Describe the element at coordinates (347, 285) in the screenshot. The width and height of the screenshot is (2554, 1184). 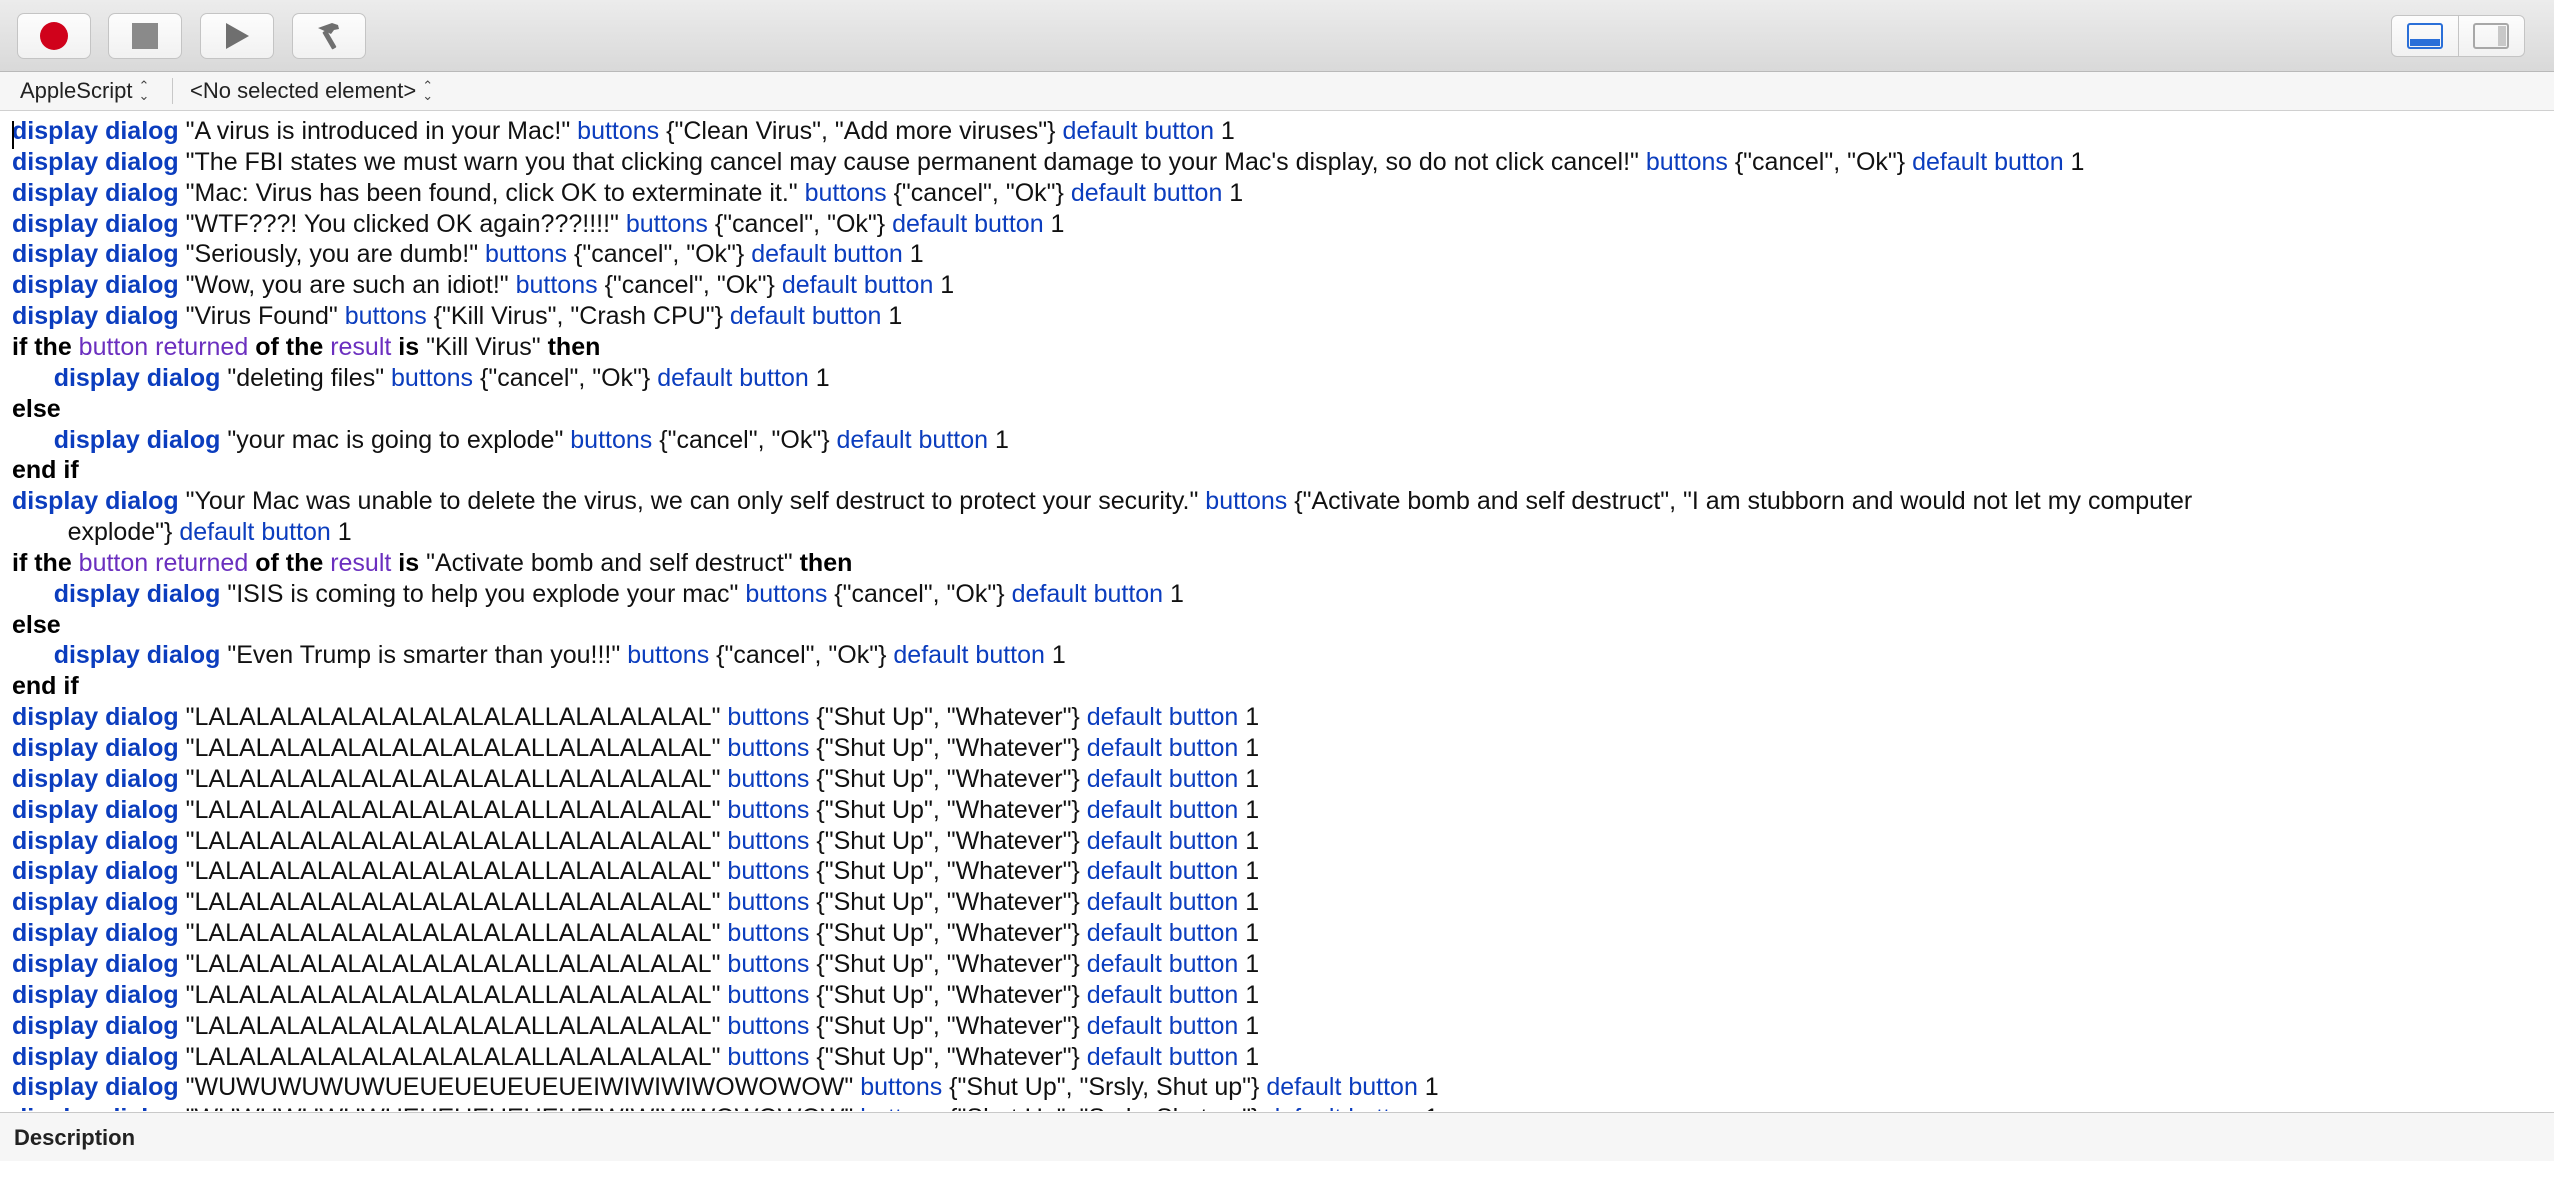
I see `code-token: "Wow, you are such an idiot!"` at that location.